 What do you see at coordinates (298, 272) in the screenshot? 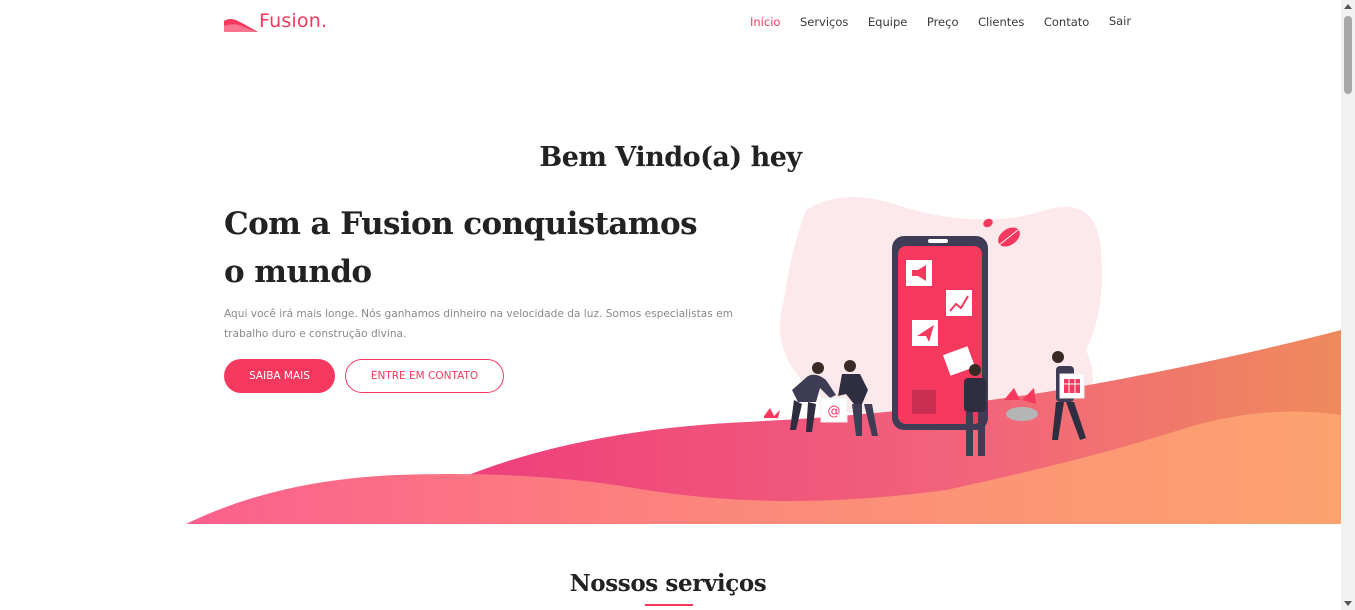
I see `hero-title-line2: o mundo` at bounding box center [298, 272].